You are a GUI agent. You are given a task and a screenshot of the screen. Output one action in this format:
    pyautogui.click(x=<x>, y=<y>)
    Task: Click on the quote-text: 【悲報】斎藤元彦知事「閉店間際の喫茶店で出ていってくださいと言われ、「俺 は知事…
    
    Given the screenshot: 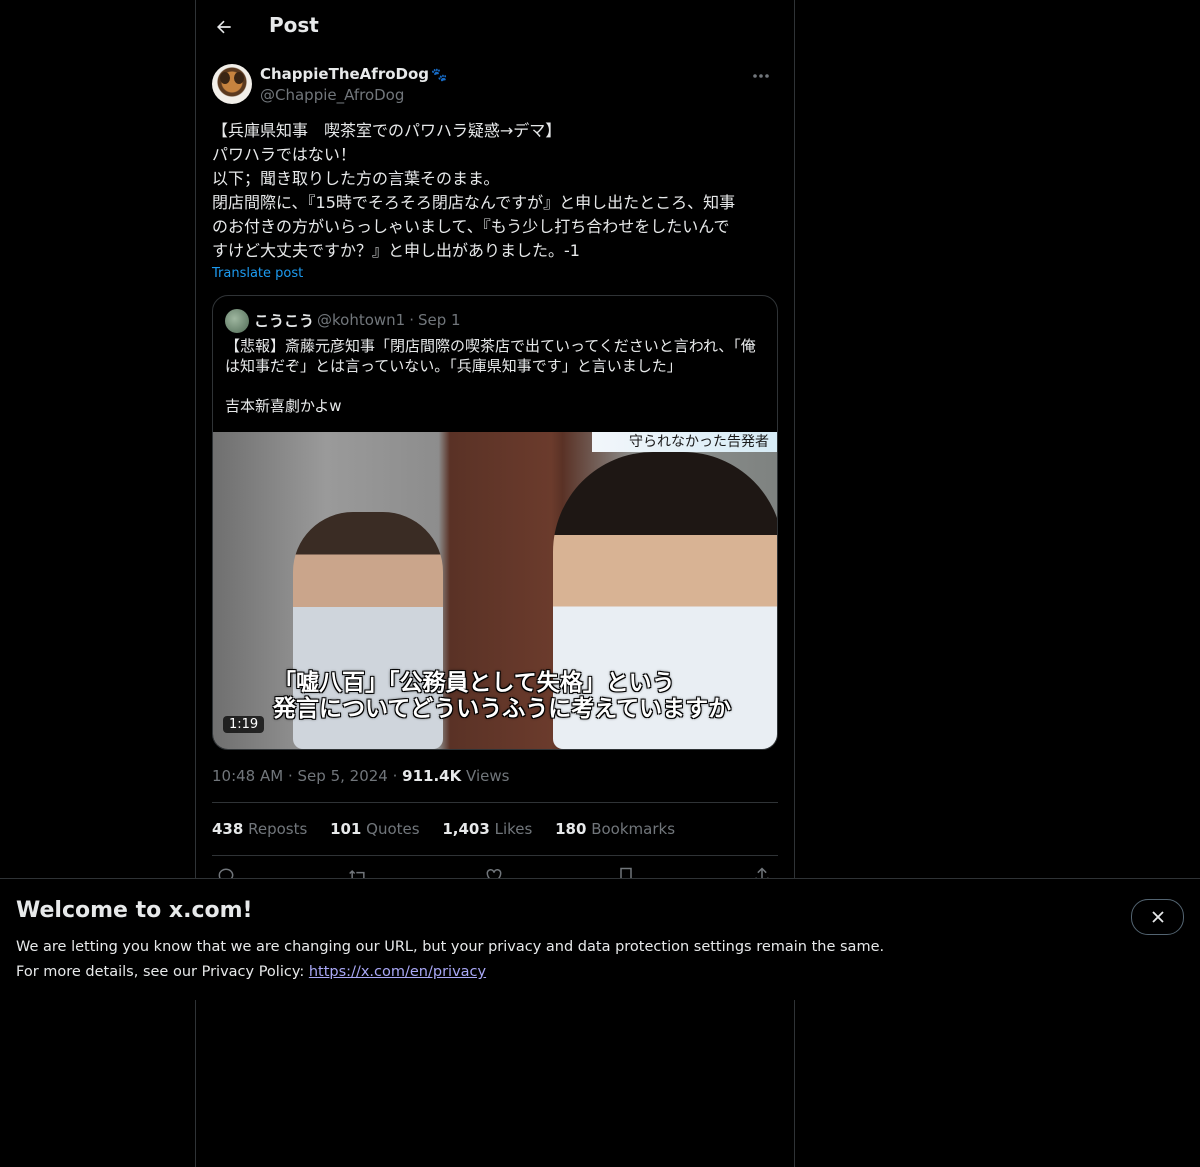 What is the action you would take?
    pyautogui.click(x=490, y=376)
    